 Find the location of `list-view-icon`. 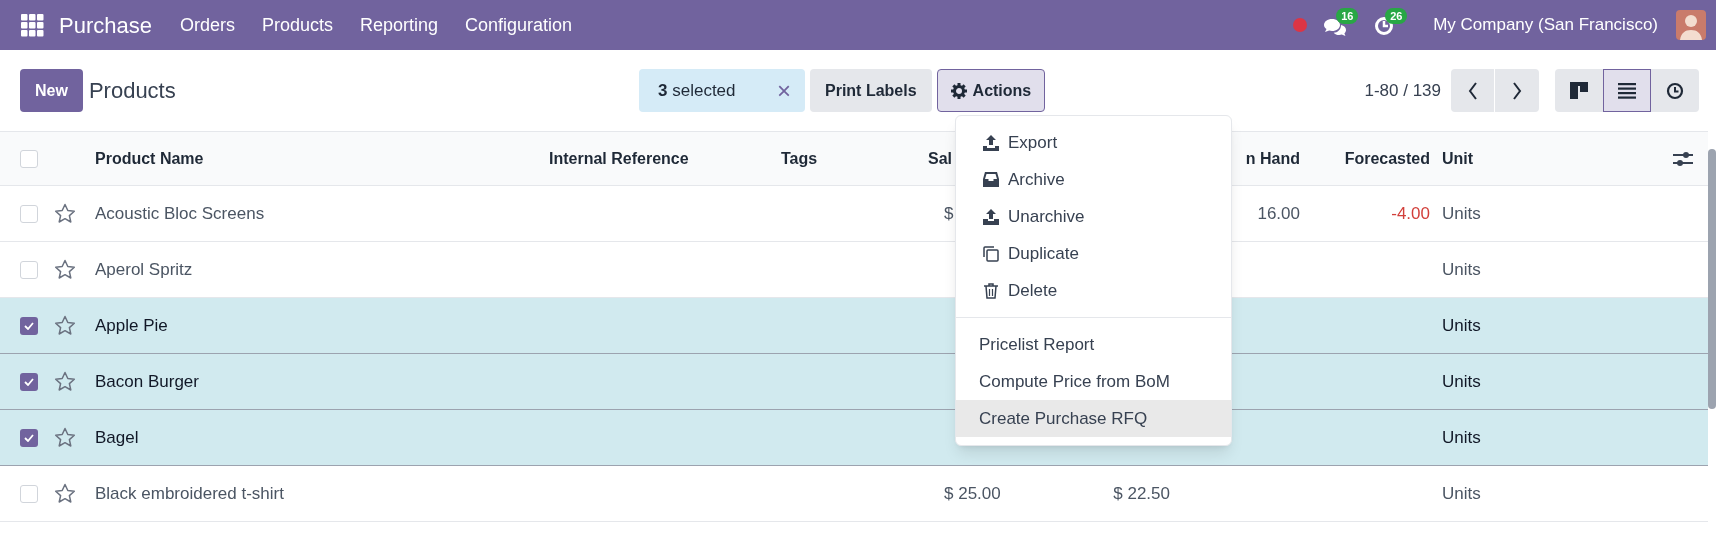

list-view-icon is located at coordinates (1627, 90).